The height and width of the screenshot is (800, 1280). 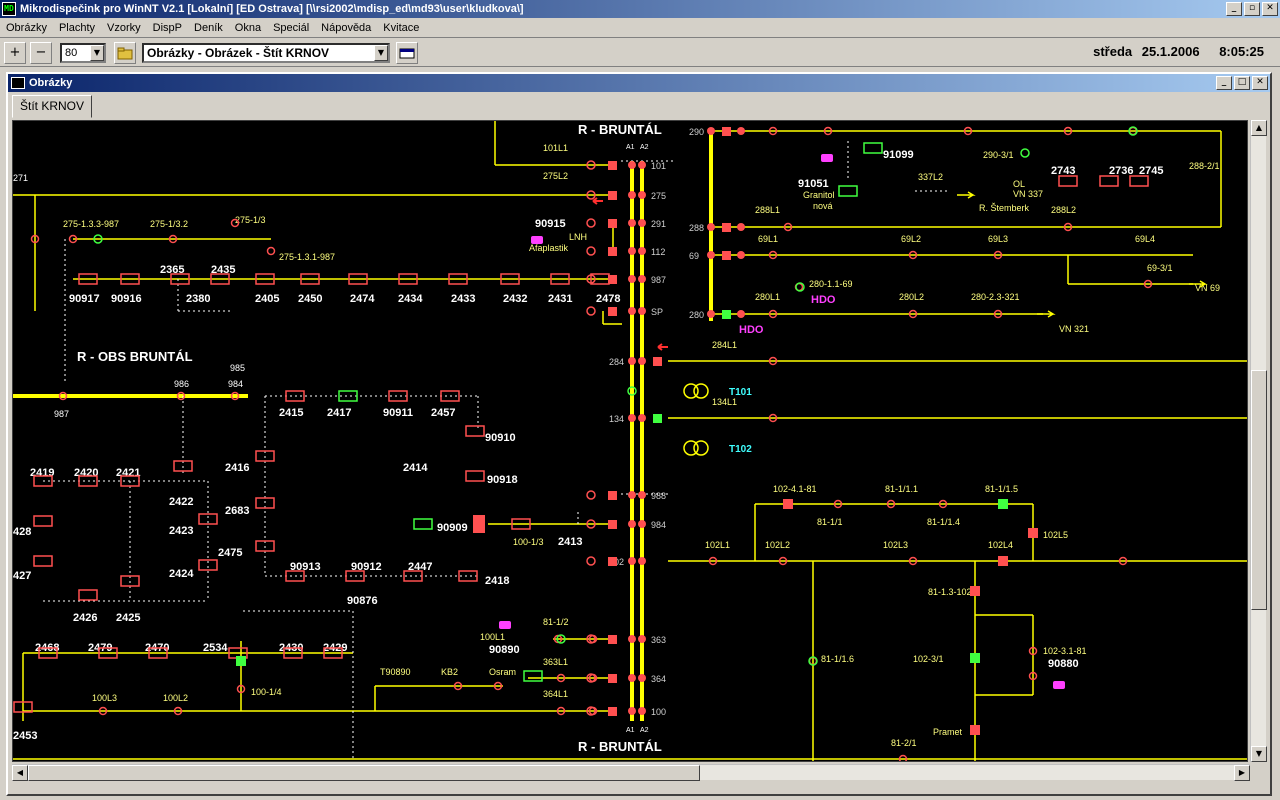 What do you see at coordinates (125, 52) in the screenshot?
I see `open-picture-button` at bounding box center [125, 52].